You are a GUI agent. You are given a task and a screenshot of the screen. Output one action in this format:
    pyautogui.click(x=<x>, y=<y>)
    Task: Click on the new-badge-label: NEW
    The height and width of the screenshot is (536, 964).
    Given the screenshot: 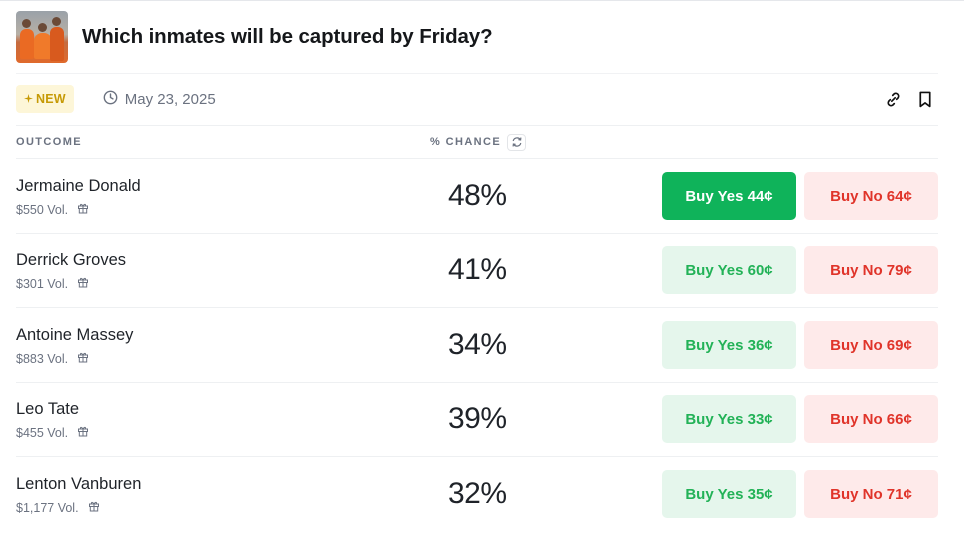 What is the action you would take?
    pyautogui.click(x=51, y=99)
    